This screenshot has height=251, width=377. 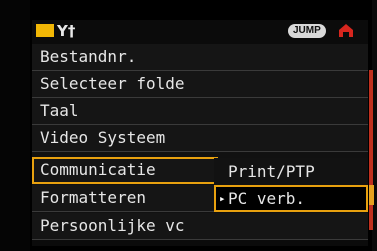 I want to click on submenu-option-label: Print/PTP, so click(x=271, y=171).